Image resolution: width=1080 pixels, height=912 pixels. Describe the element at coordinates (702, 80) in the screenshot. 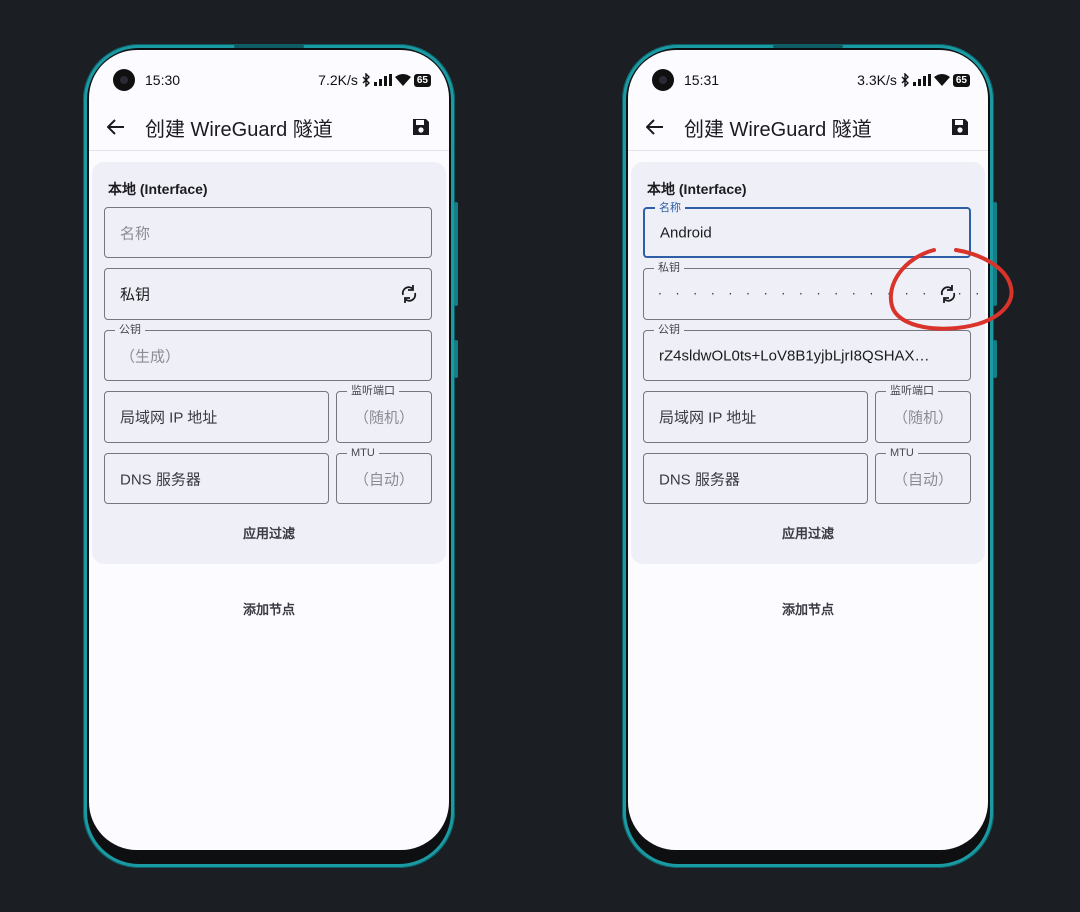

I see `status-time: 15:31` at that location.